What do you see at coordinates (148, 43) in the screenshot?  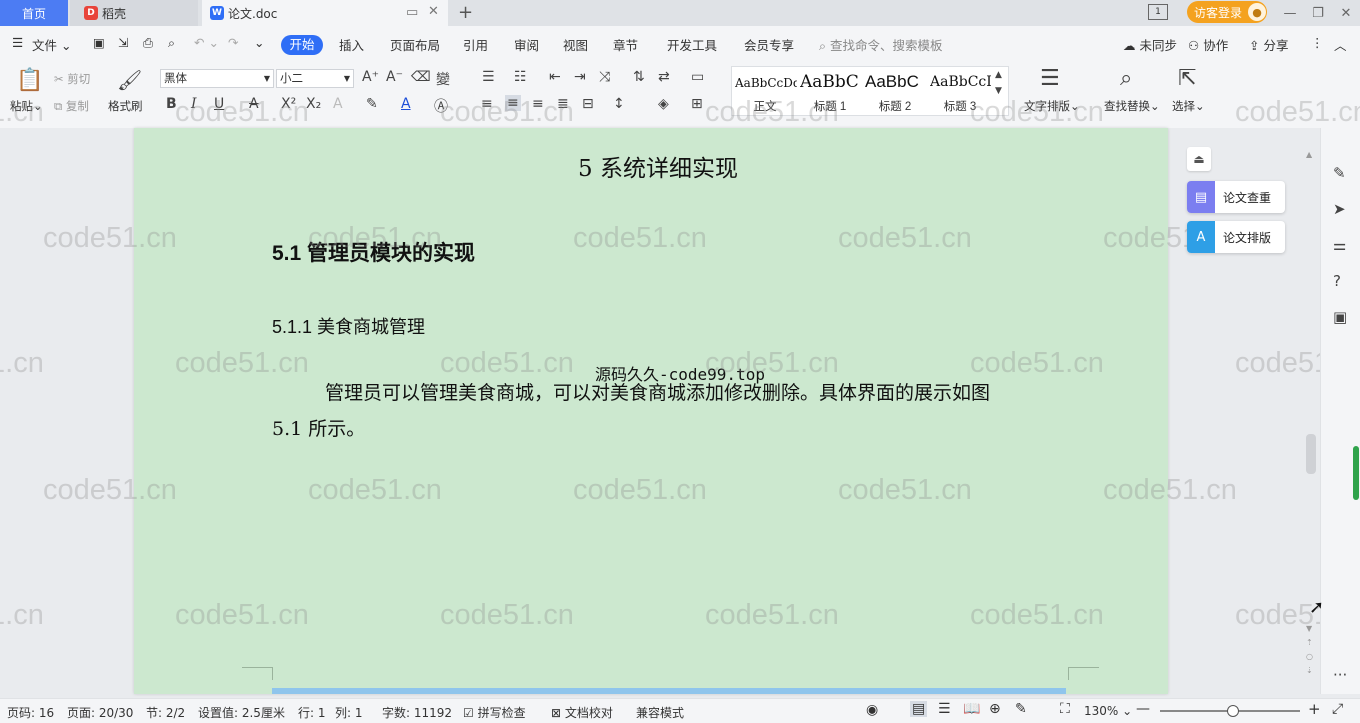 I see `print-icon: ⎙` at bounding box center [148, 43].